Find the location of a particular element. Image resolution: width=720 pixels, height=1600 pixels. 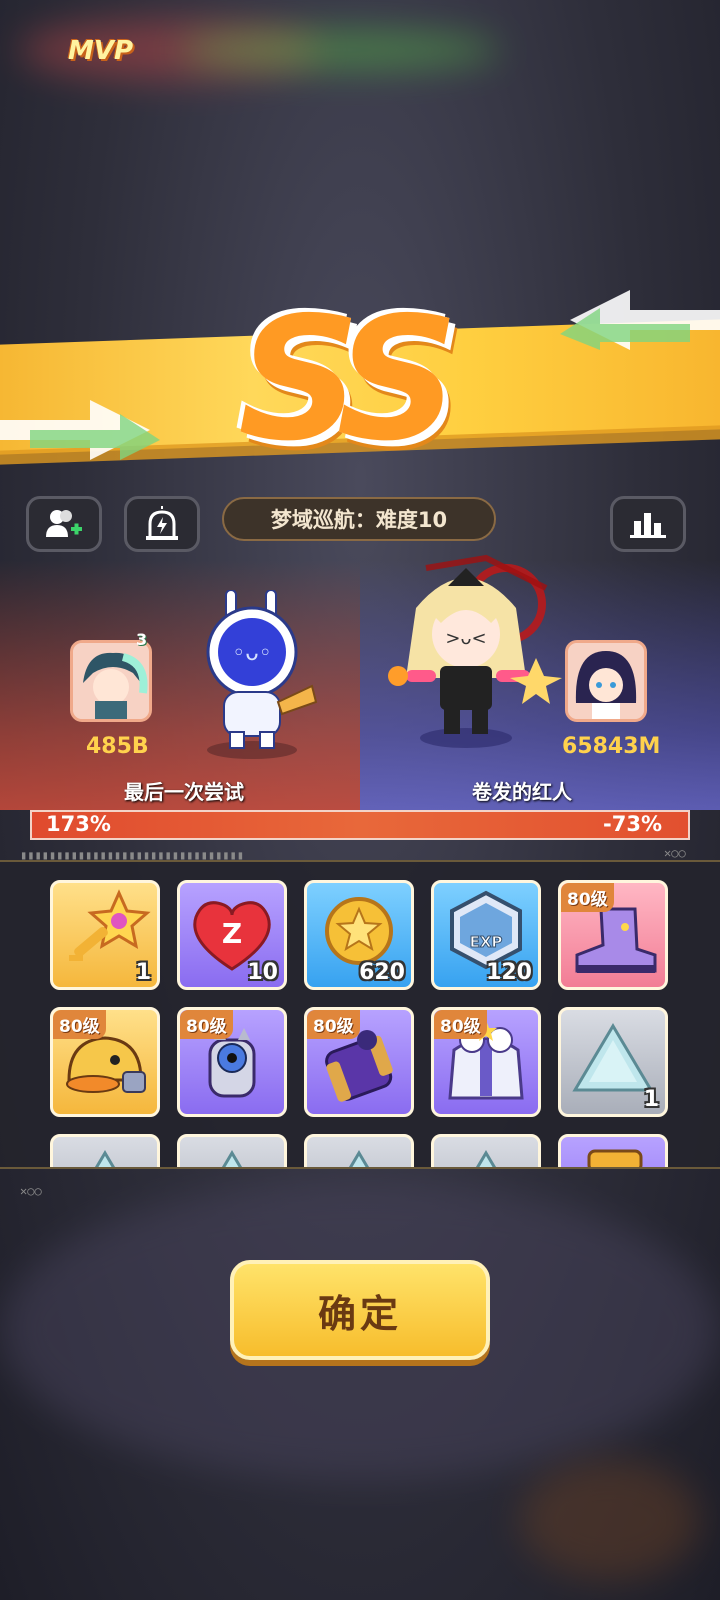

stats-chart-icon is located at coordinates (648, 525).